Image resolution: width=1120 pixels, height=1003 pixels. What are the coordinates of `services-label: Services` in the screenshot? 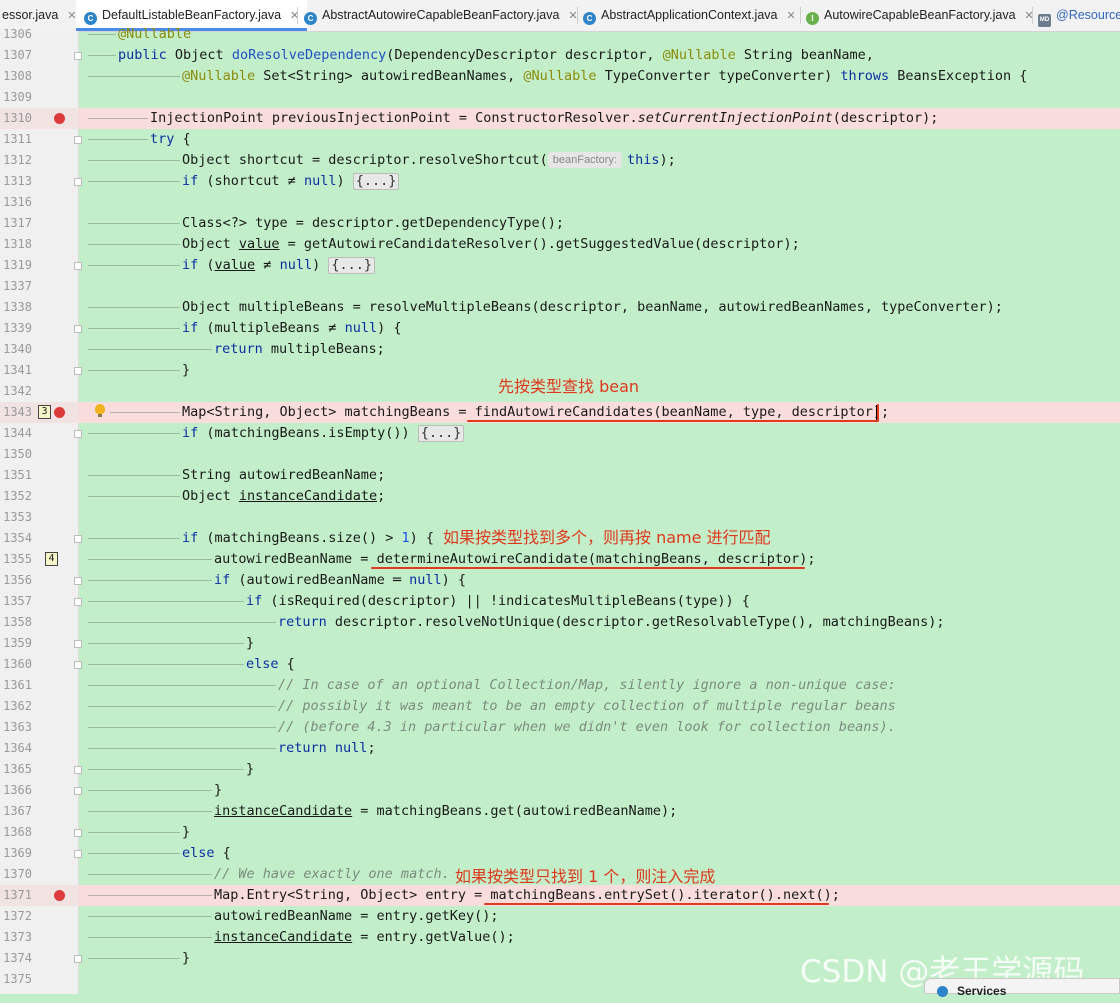 It's located at (982, 991).